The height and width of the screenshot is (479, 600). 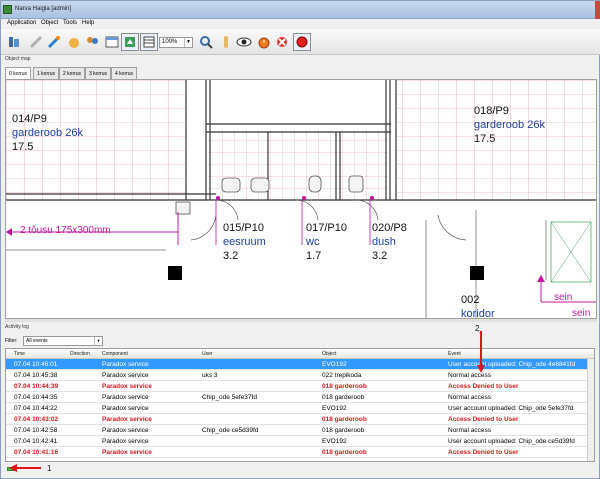 What do you see at coordinates (49, 468) in the screenshot?
I see `annotation-label-1: 1` at bounding box center [49, 468].